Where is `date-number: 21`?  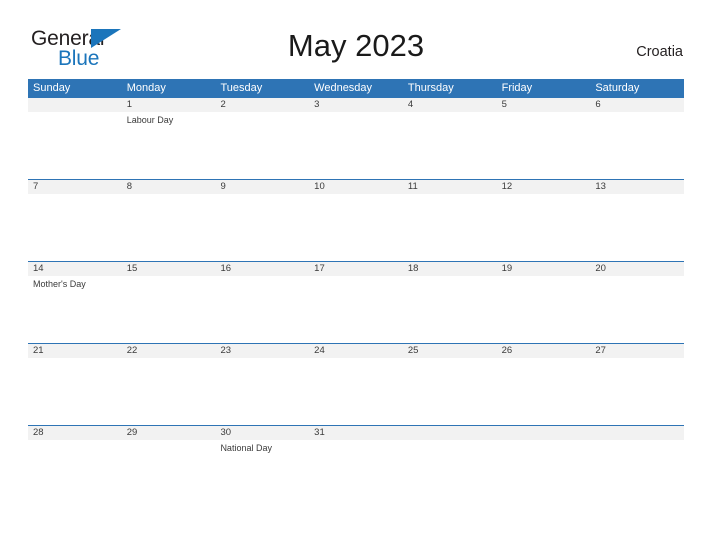 date-number: 21 is located at coordinates (75, 351).